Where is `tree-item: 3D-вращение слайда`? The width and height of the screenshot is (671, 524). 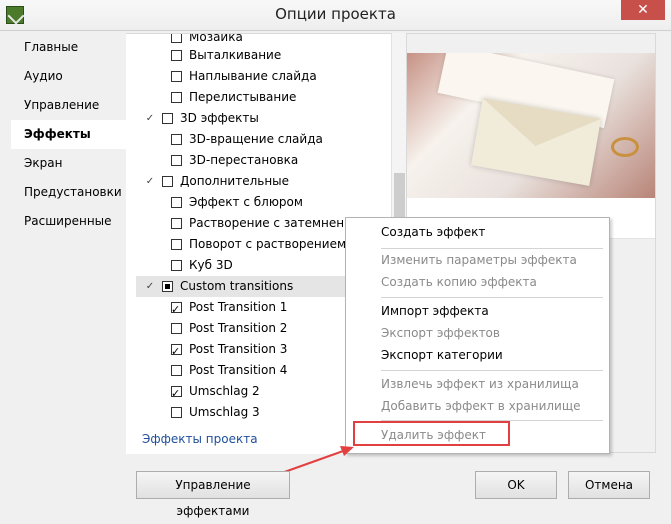
tree-item: 3D-вращение слайда is located at coordinates (258, 139).